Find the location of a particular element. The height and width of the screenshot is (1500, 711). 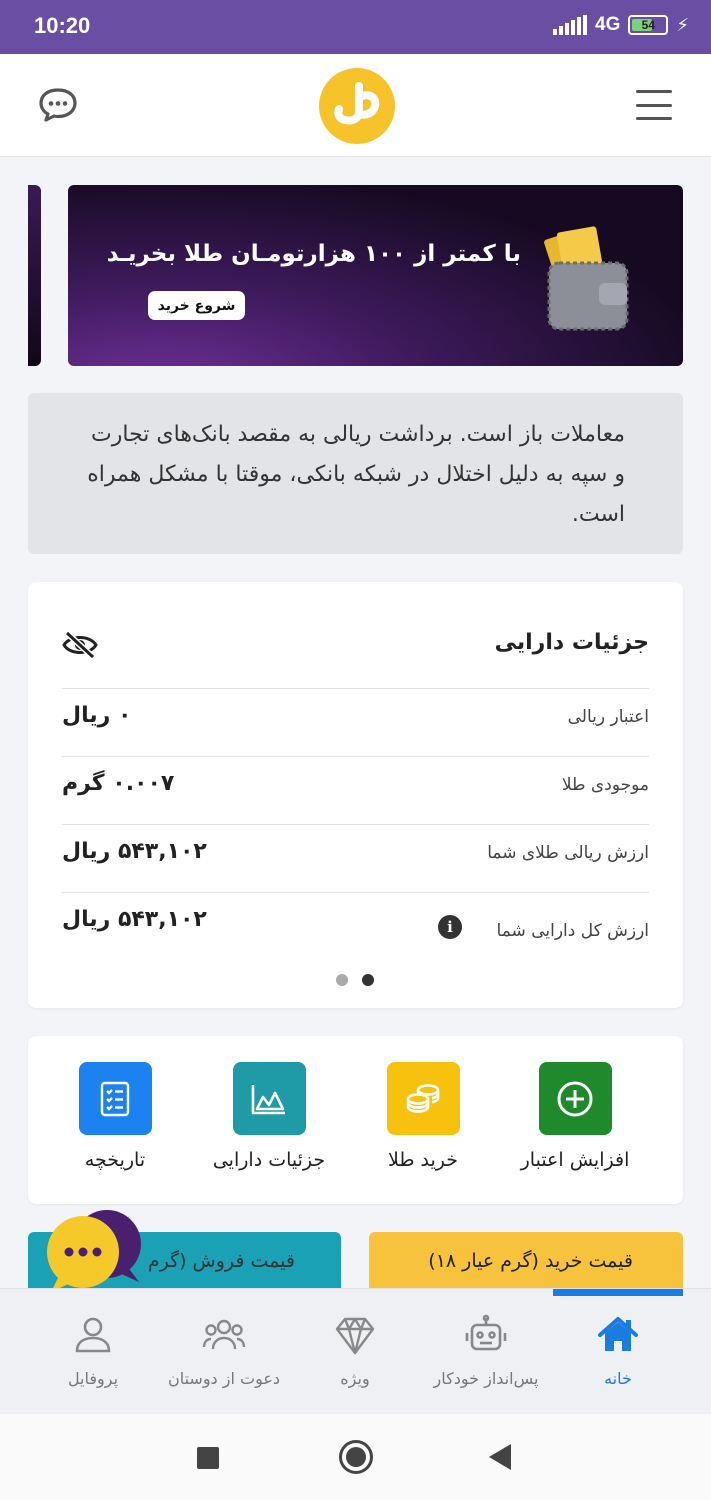

start-buying-button: شروع خرید is located at coordinates (196, 305).